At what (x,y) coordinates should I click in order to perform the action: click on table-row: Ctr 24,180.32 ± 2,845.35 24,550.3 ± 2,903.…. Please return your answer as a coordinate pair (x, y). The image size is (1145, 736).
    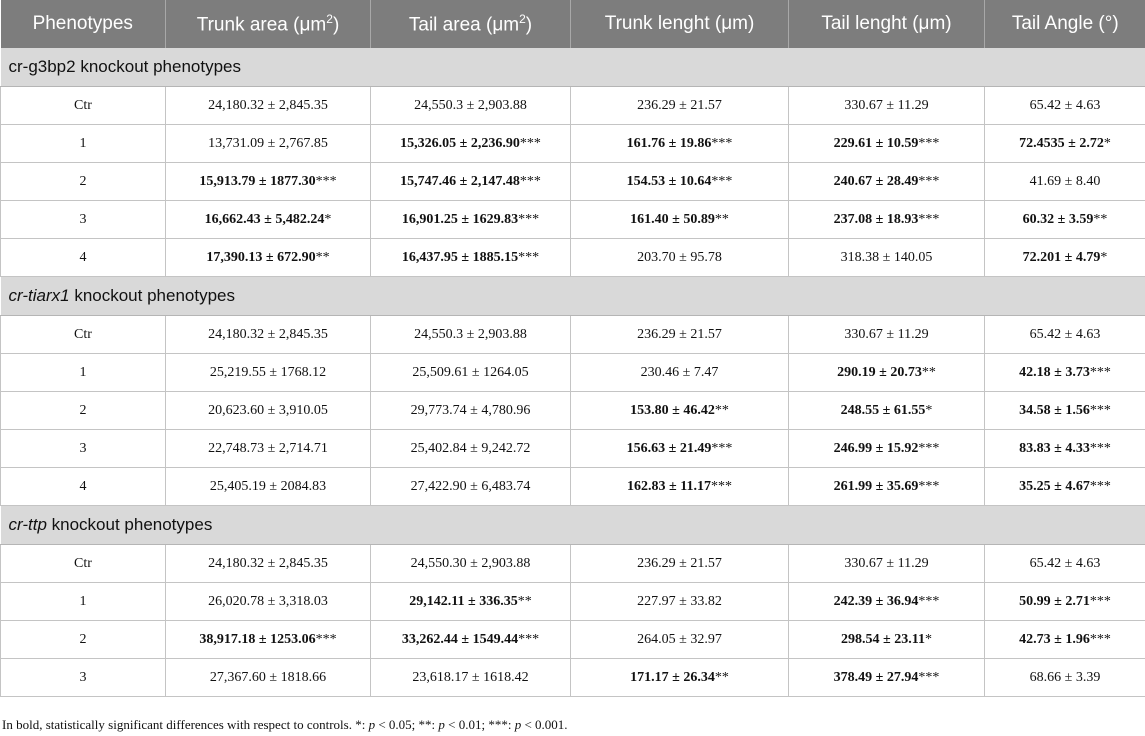
    Looking at the image, I should click on (572, 105).